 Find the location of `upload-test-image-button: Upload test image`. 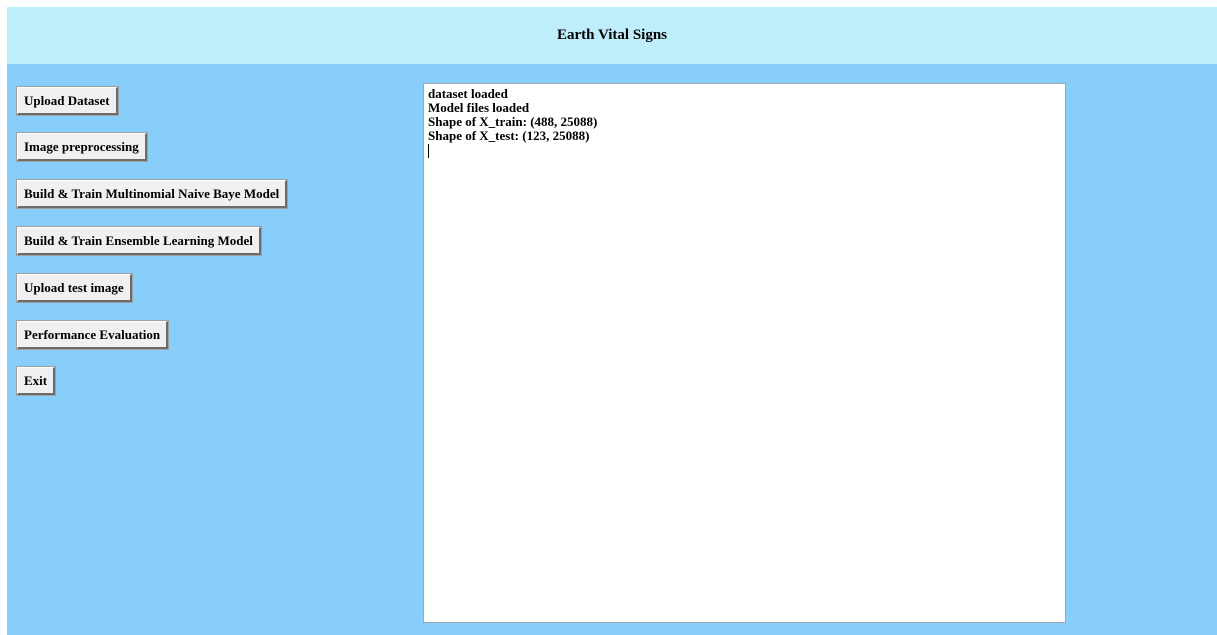

upload-test-image-button: Upload test image is located at coordinates (74, 288).